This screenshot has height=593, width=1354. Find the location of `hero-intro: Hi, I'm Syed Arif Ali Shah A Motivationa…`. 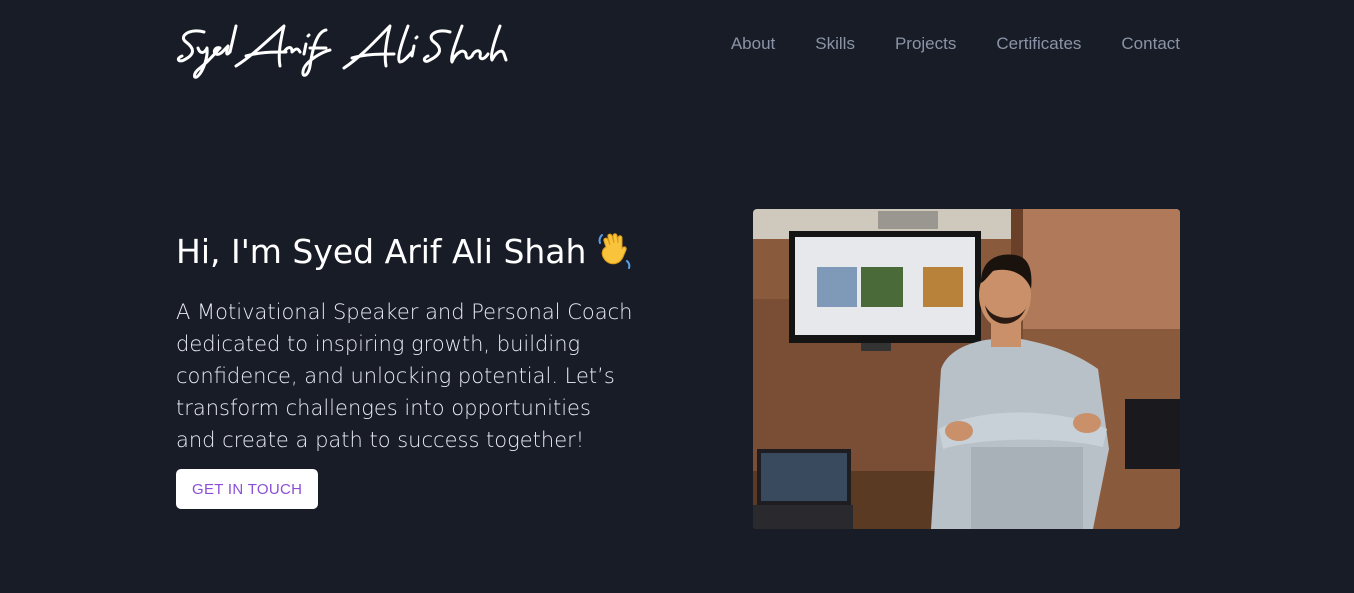

hero-intro: Hi, I'm Syed Arif Ali Shah A Motivationa… is located at coordinates (411, 341).